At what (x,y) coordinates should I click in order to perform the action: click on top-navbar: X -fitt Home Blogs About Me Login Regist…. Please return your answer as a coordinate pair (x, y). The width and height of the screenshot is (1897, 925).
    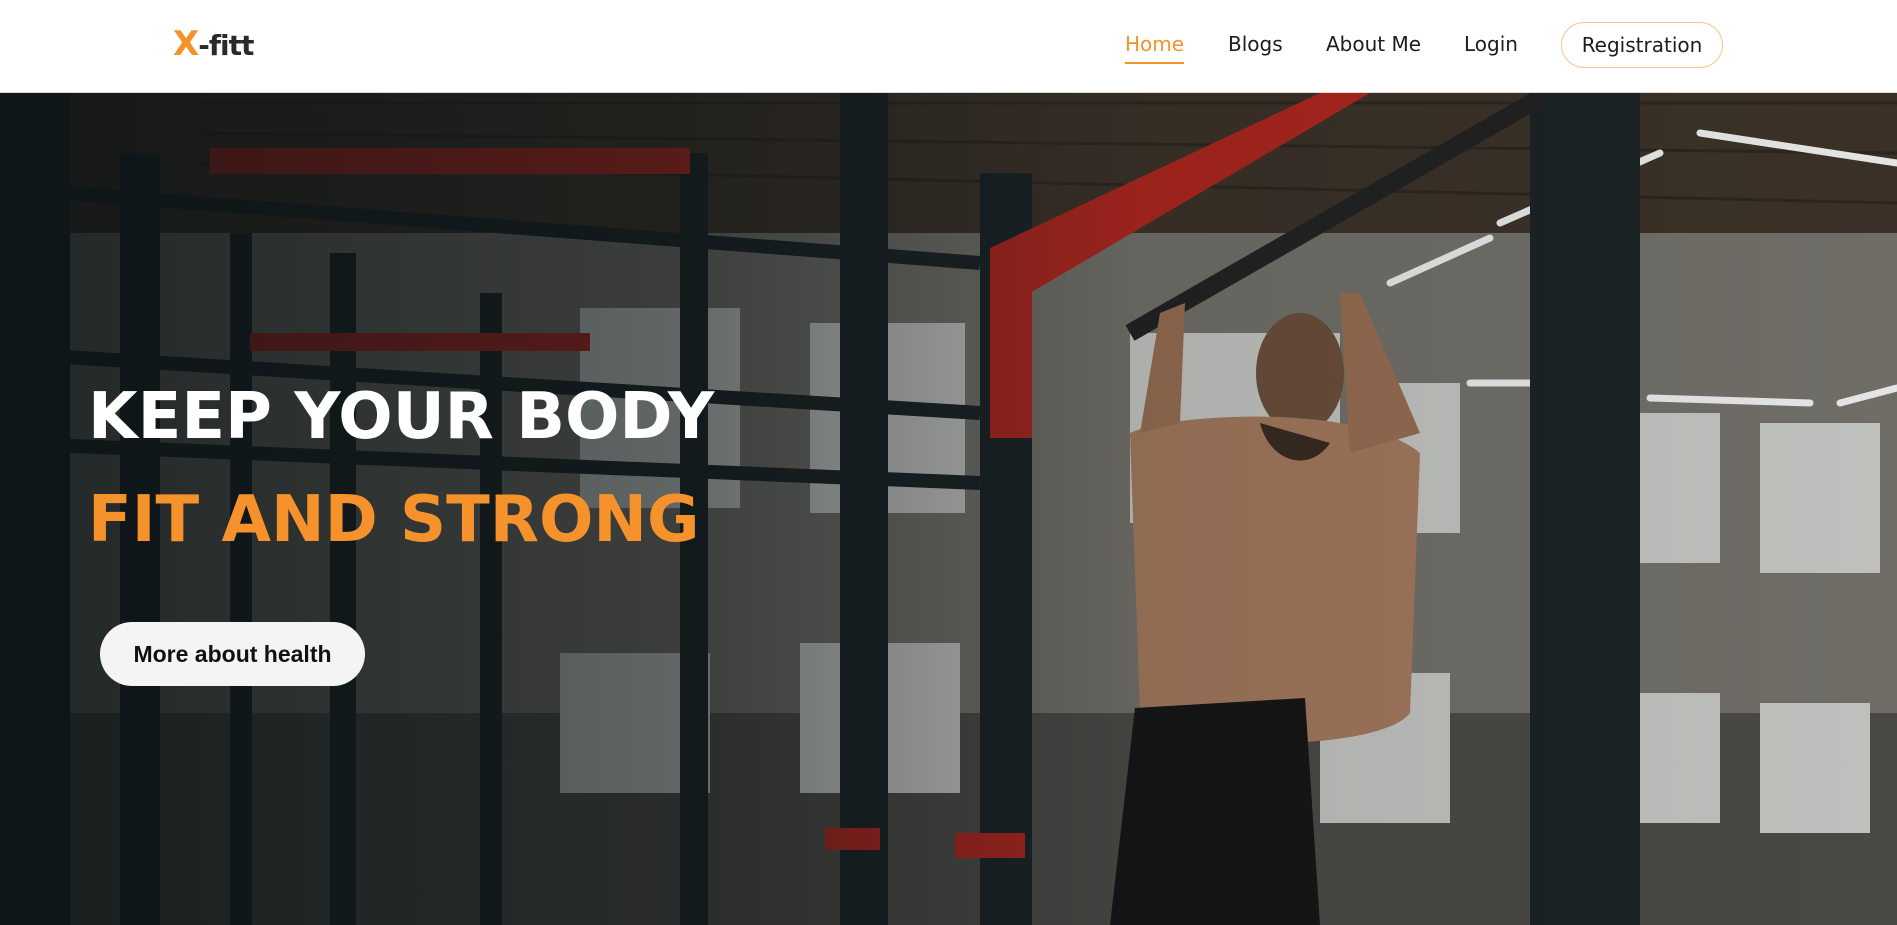
    Looking at the image, I should click on (948, 46).